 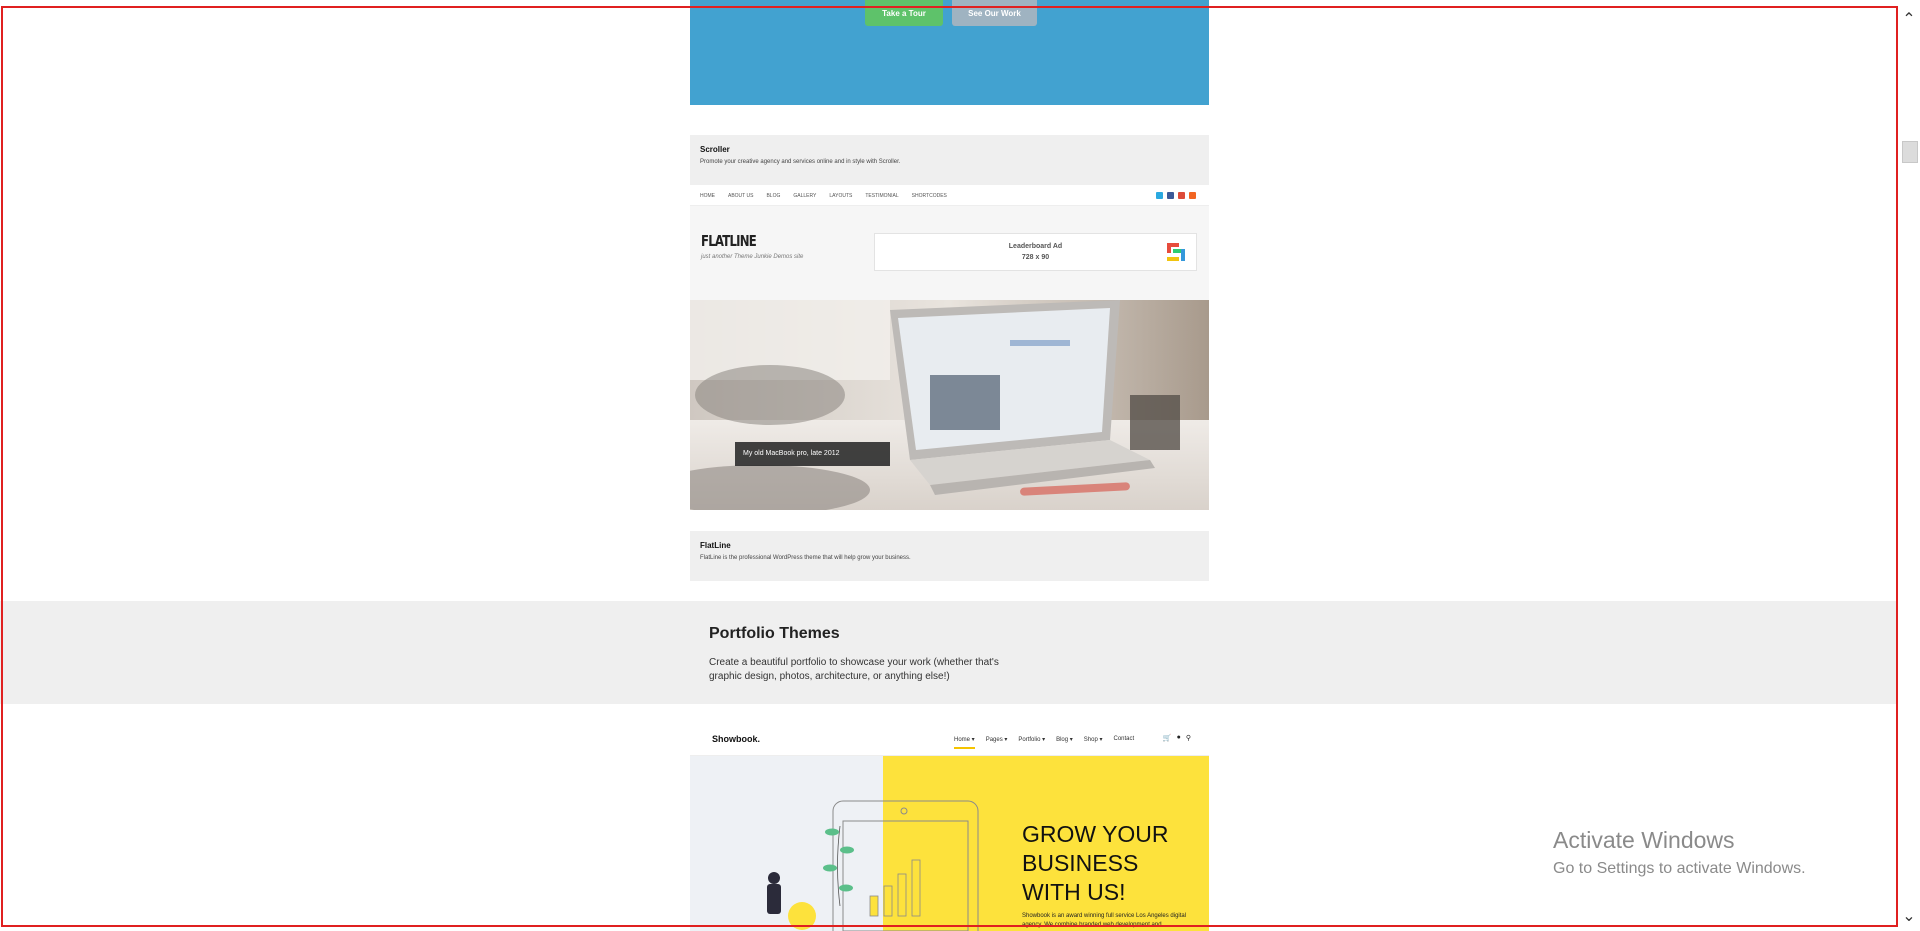 I want to click on google-plus-icon, so click(x=1181, y=195).